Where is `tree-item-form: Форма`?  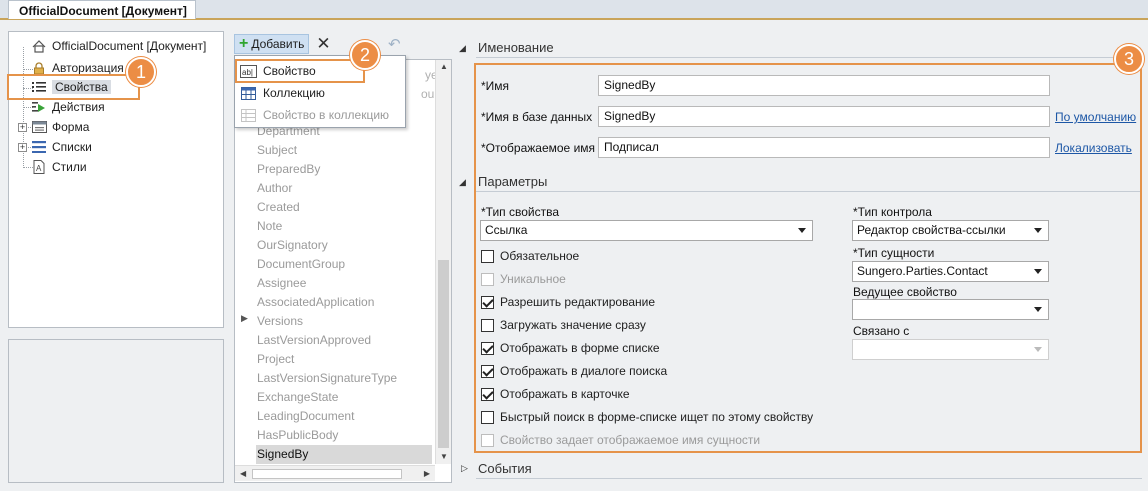 tree-item-form: Форма is located at coordinates (60, 127).